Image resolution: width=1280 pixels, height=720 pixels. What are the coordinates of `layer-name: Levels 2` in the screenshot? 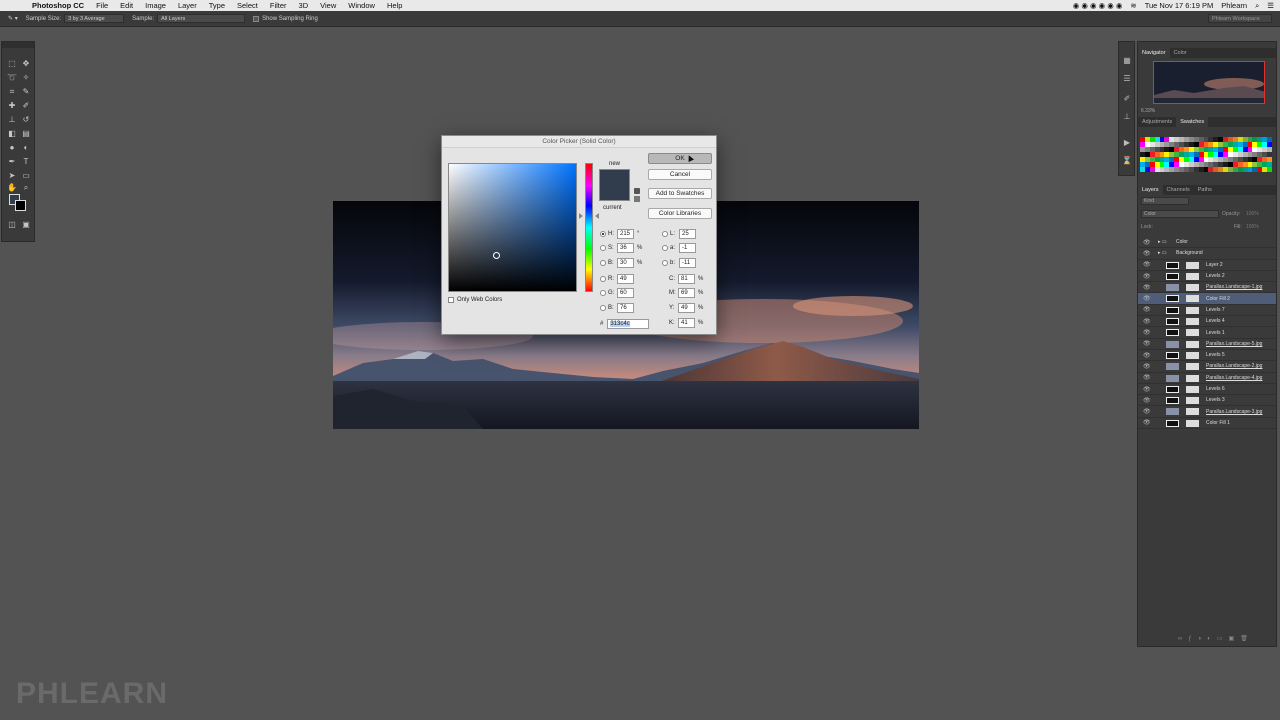 It's located at (1215, 276).